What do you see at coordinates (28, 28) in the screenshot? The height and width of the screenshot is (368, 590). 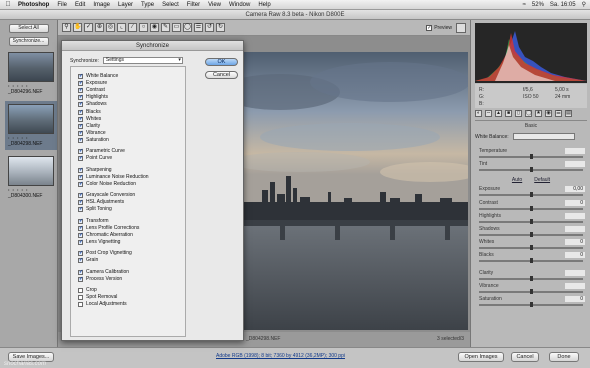 I see `select-all-button: Select All` at bounding box center [28, 28].